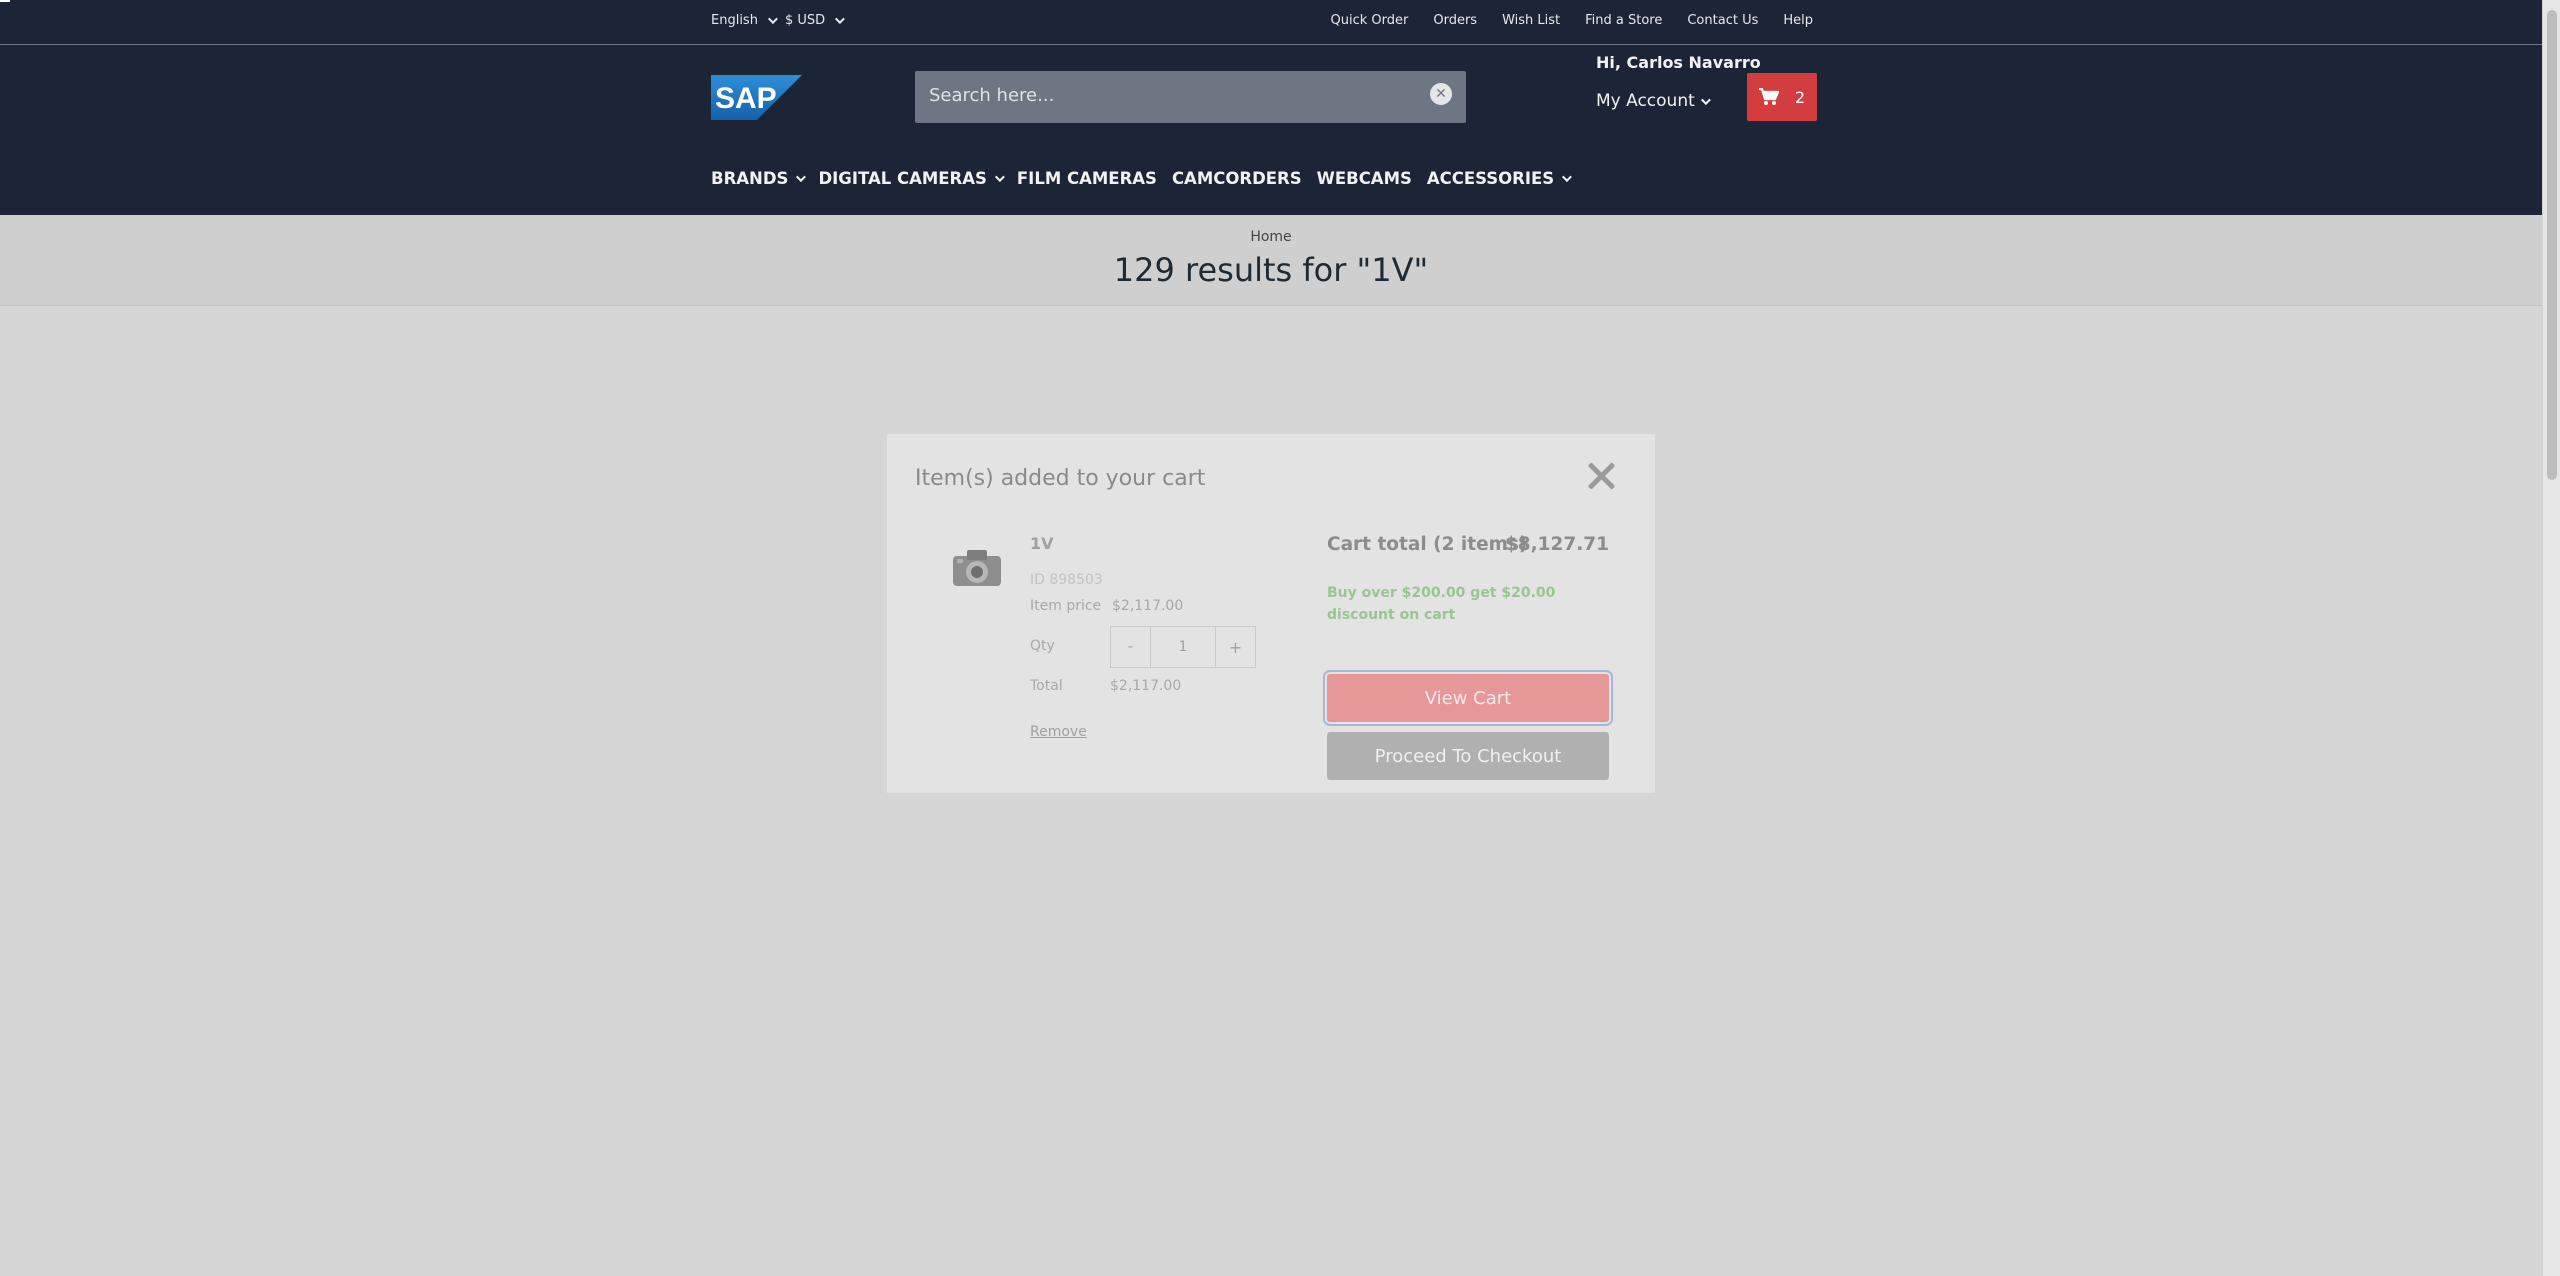 This screenshot has height=1276, width=2560. What do you see at coordinates (1066, 580) in the screenshot?
I see `product-id: ID 898503` at bounding box center [1066, 580].